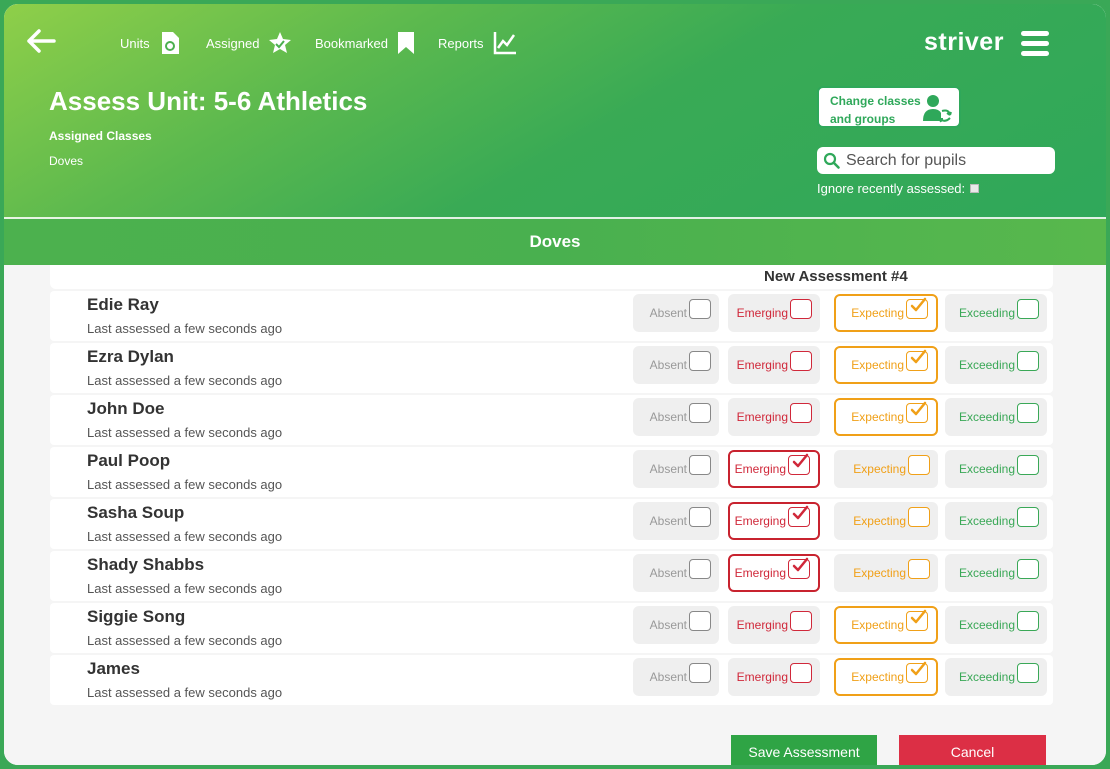 The height and width of the screenshot is (769, 1110). What do you see at coordinates (113, 668) in the screenshot?
I see `pupil-name: James` at bounding box center [113, 668].